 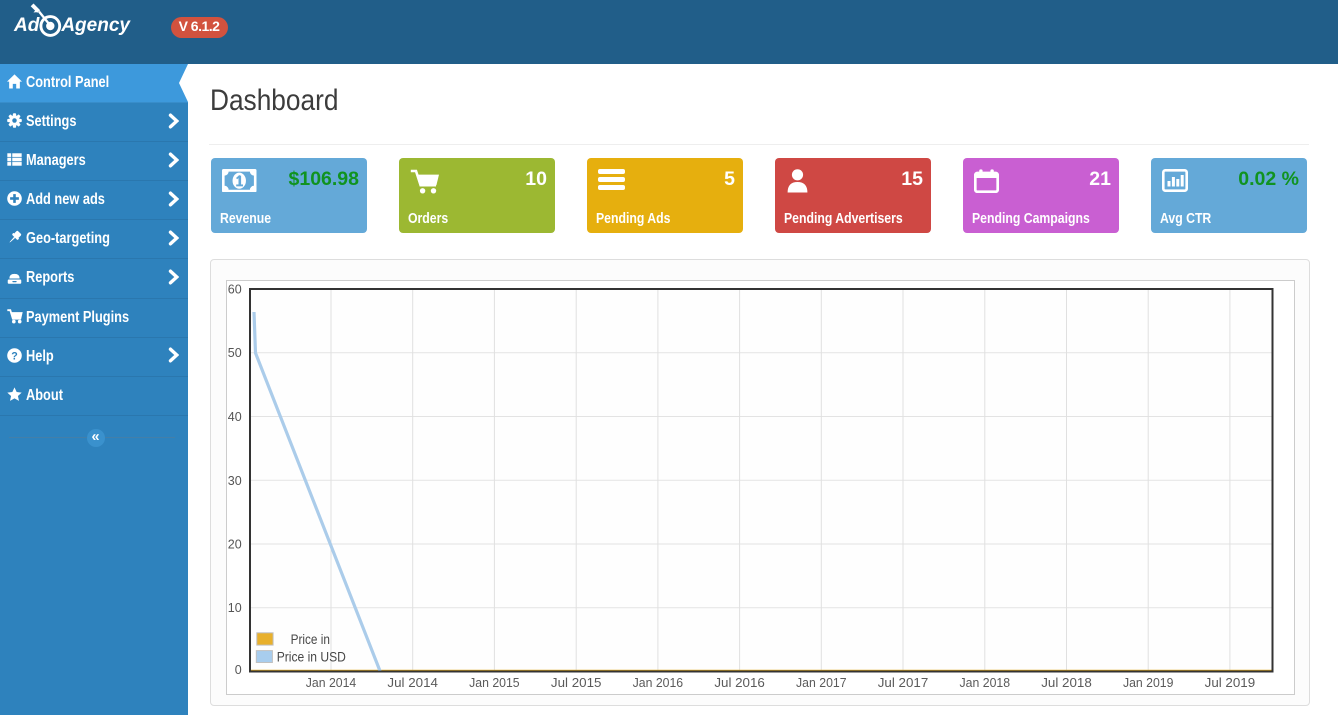 I want to click on svg-text: Jul 2018, so click(x=1066, y=682).